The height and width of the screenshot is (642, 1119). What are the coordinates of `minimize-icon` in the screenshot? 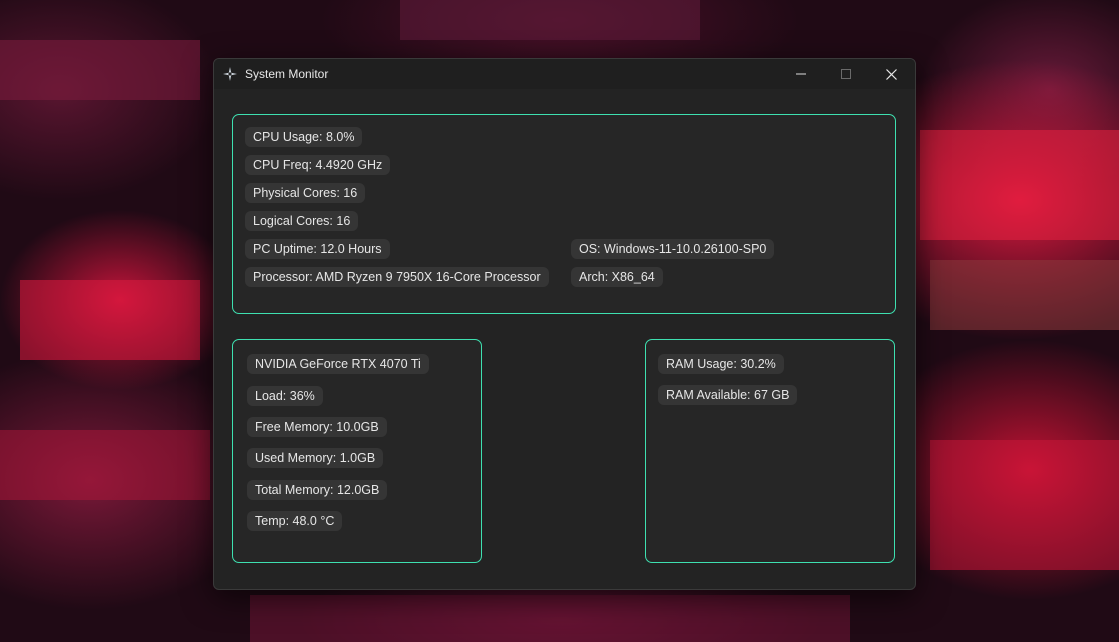 It's located at (801, 74).